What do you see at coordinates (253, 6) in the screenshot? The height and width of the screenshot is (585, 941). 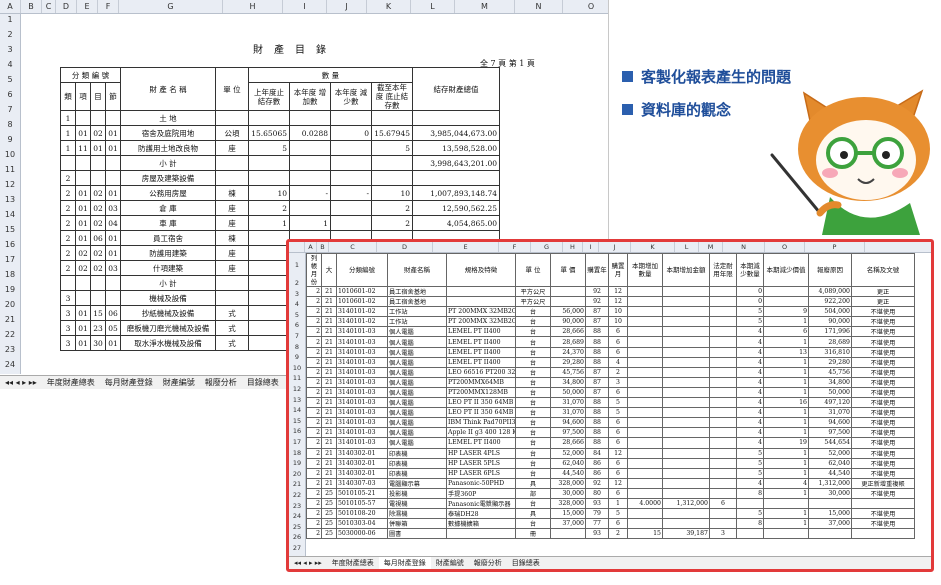 I see `column-header-h: H` at bounding box center [253, 6].